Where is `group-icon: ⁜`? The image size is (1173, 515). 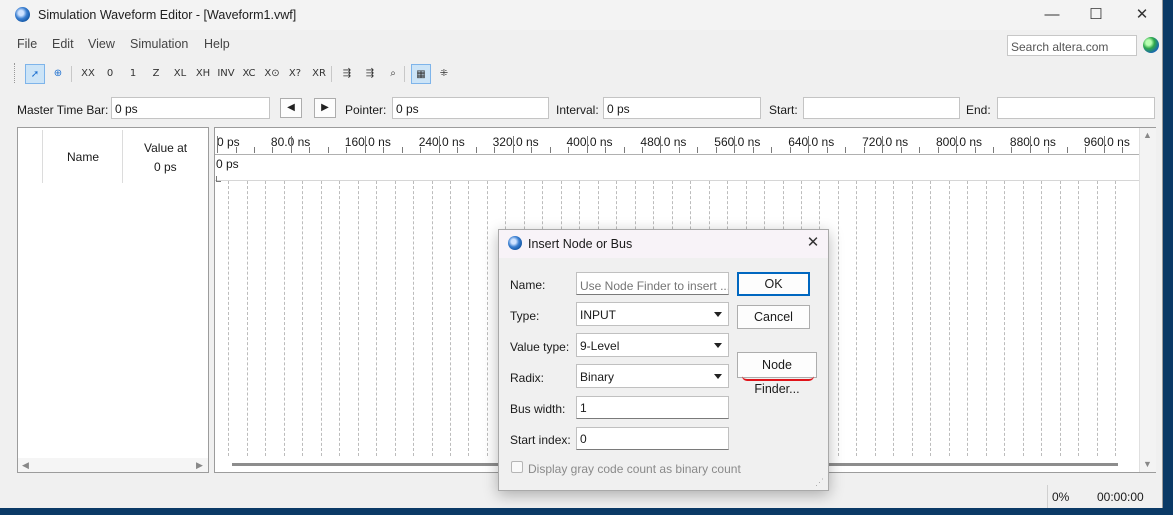
group-icon: ⁜ is located at coordinates (444, 74).